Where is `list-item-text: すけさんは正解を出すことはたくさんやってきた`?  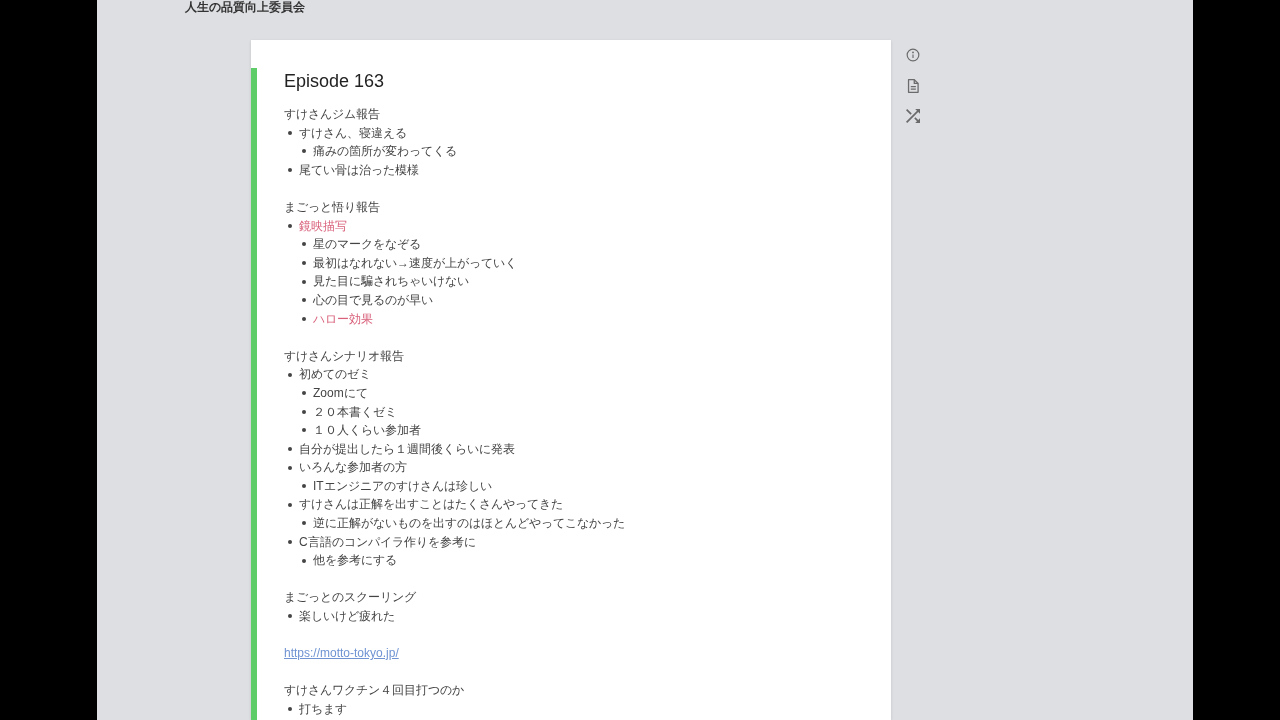 list-item-text: すけさんは正解を出すことはたくさんやってきた is located at coordinates (431, 505).